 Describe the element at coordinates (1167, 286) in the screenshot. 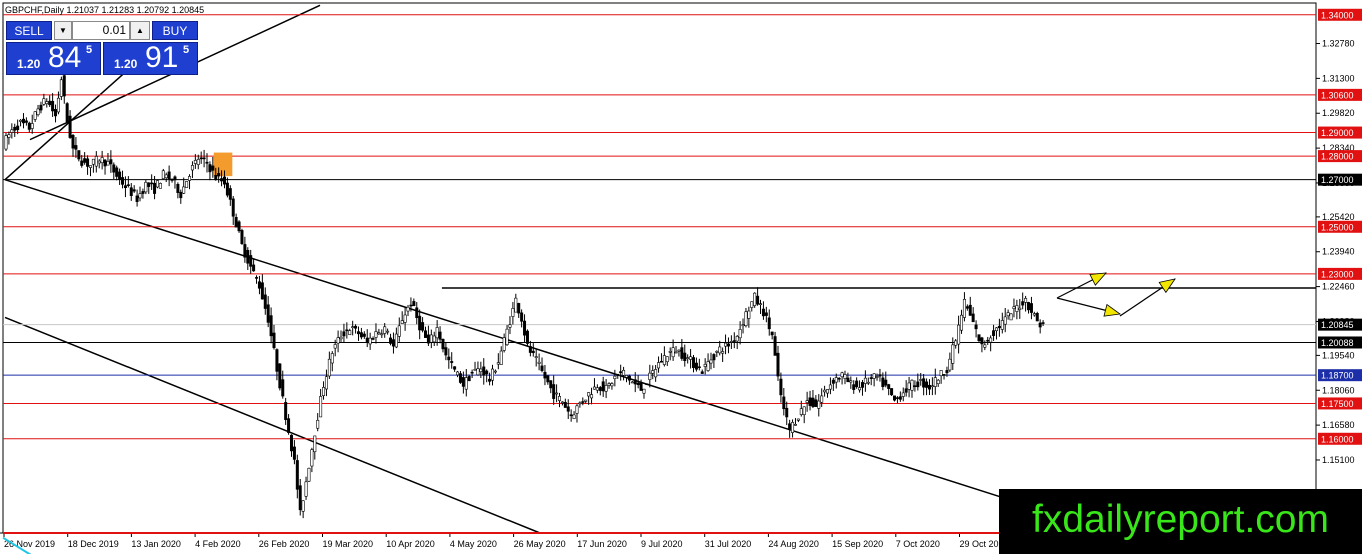

I see `arrow-up-b-head` at that location.